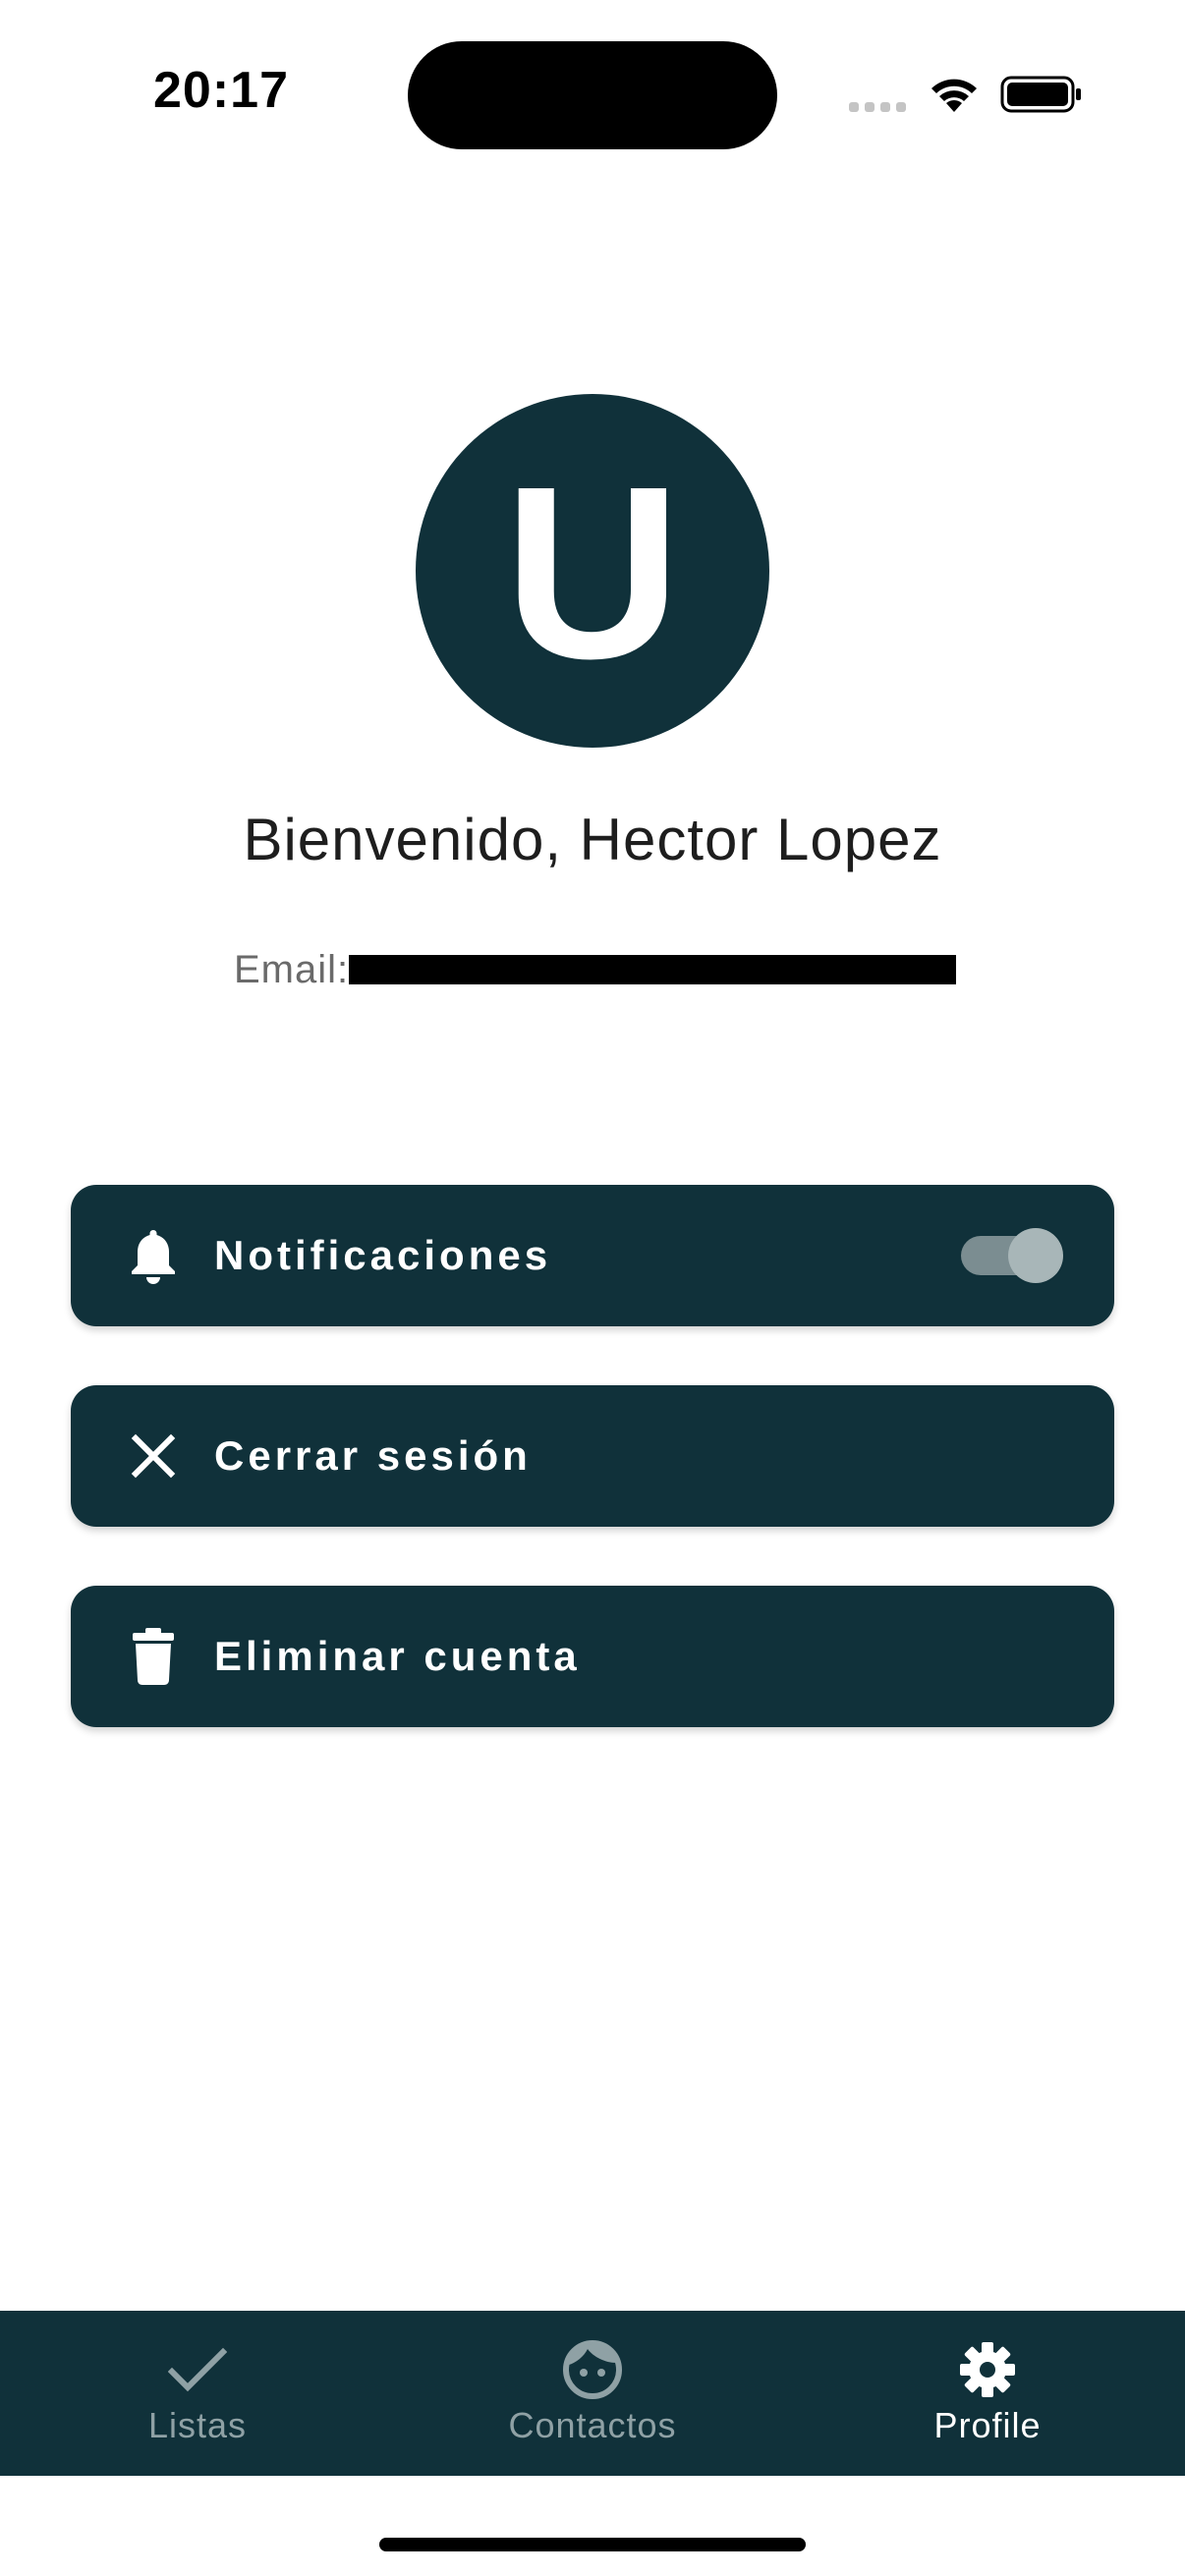 The width and height of the screenshot is (1185, 2576). Describe the element at coordinates (592, 2369) in the screenshot. I see `face-icon` at that location.